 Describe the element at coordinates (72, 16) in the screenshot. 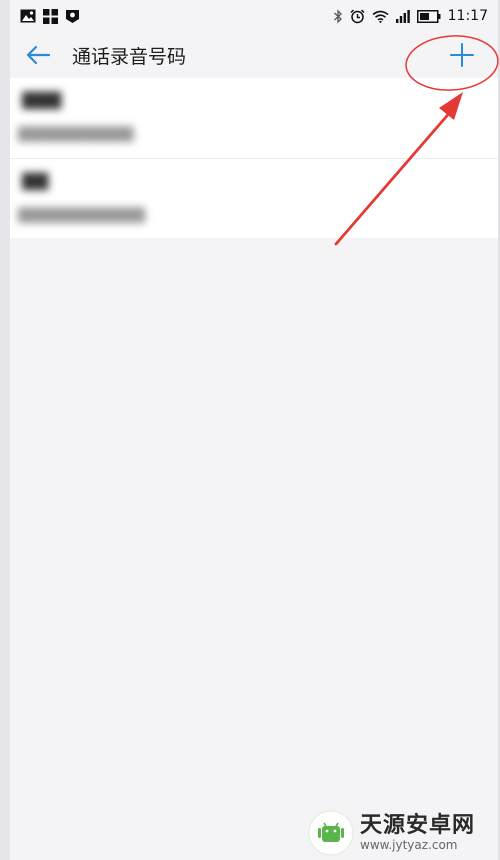

I see `shield-notification-icon` at that location.